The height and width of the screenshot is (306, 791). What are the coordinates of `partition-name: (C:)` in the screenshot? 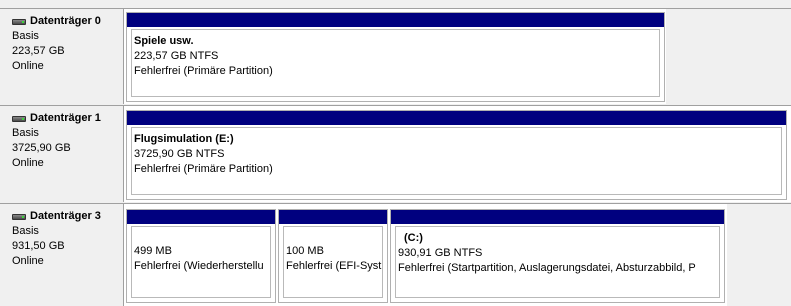 It's located at (413, 238).